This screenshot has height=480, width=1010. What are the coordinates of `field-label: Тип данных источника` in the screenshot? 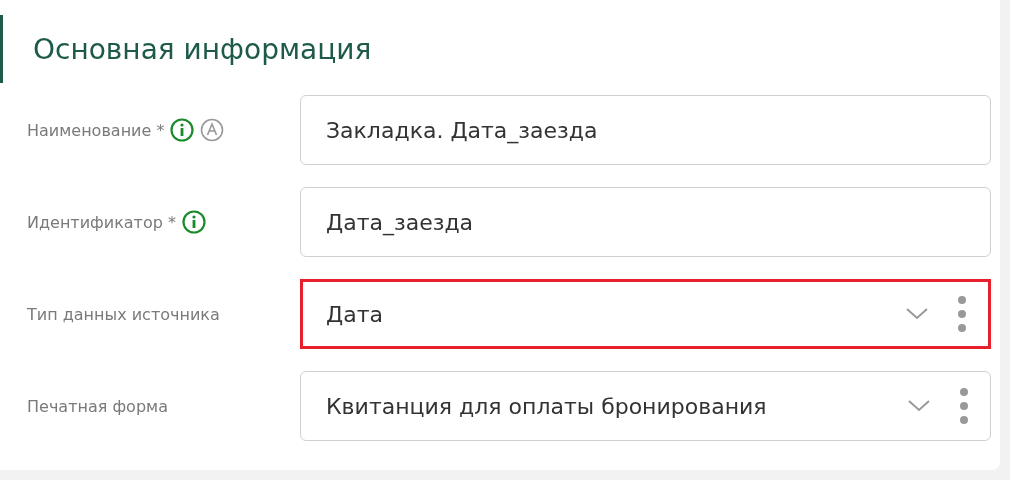 It's located at (123, 314).